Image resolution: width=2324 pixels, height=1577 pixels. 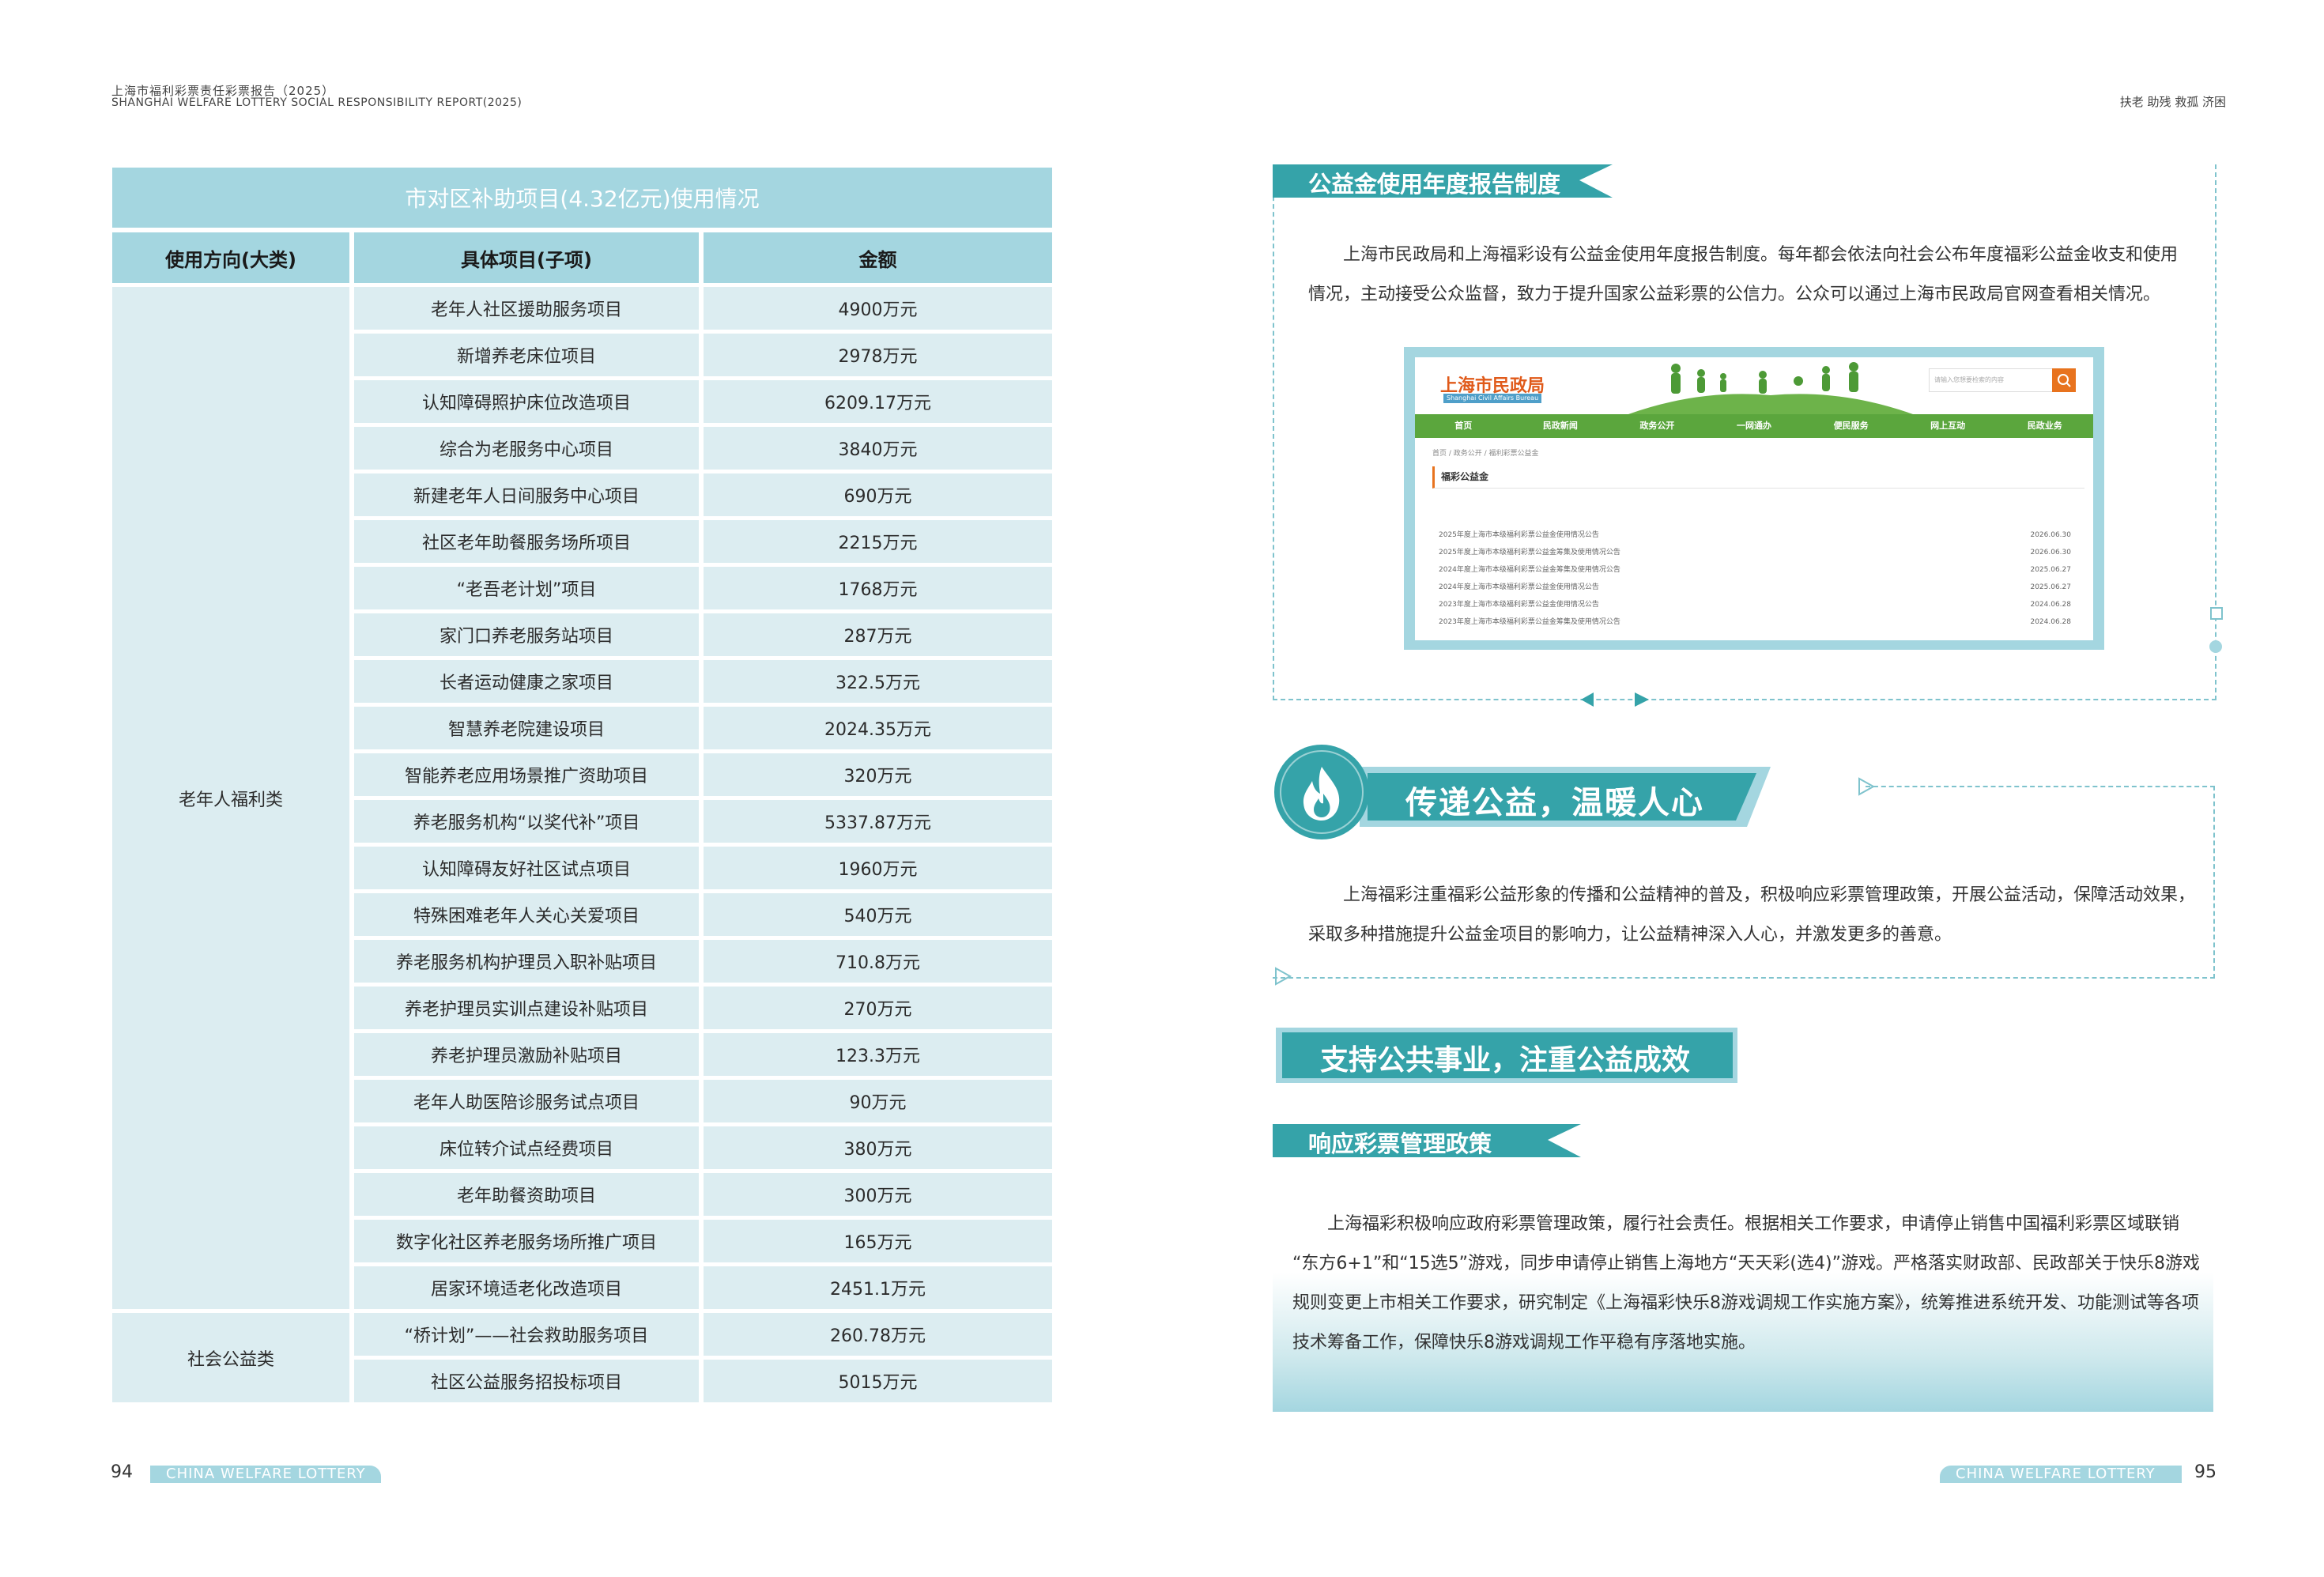 I want to click on website-search-input: 请输入您想要检索的内容, so click(x=1992, y=380).